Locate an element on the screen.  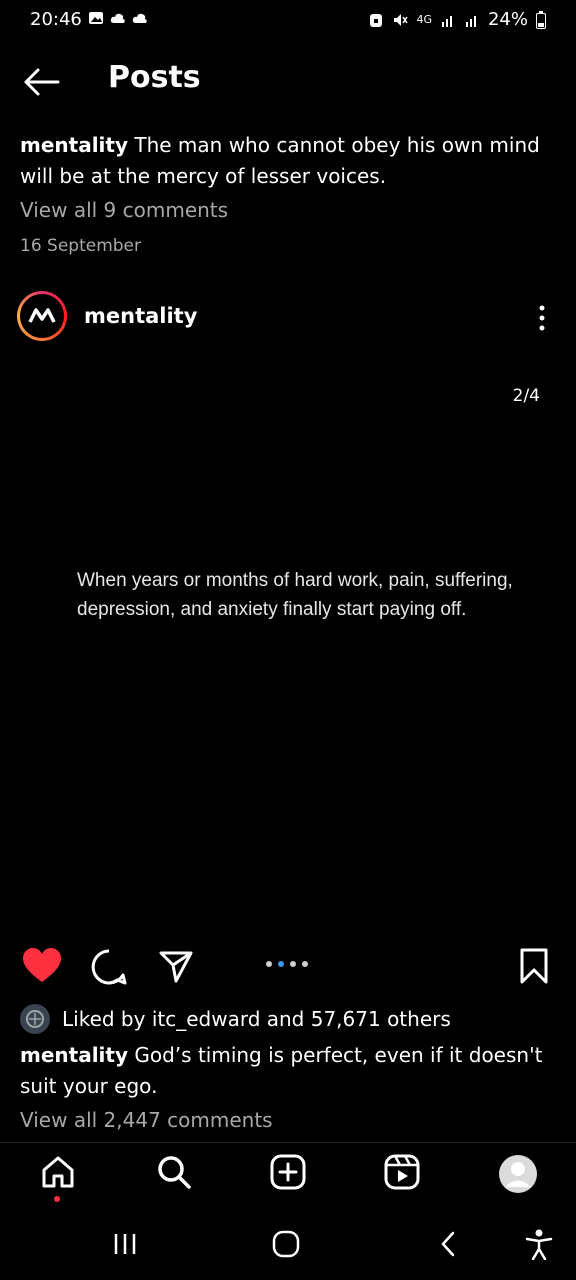
author-username: mentality is located at coordinates (140, 316).